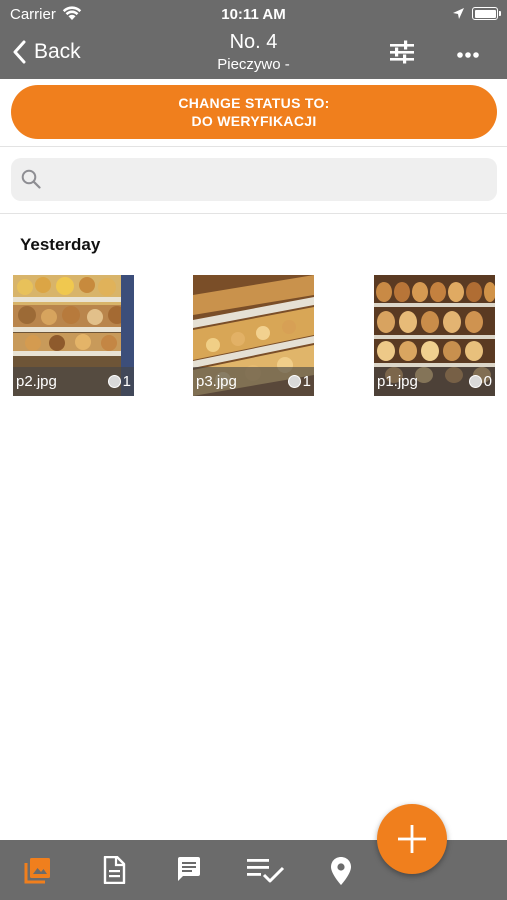 This screenshot has width=507, height=900. I want to click on page-title: No. 4, so click(253, 42).